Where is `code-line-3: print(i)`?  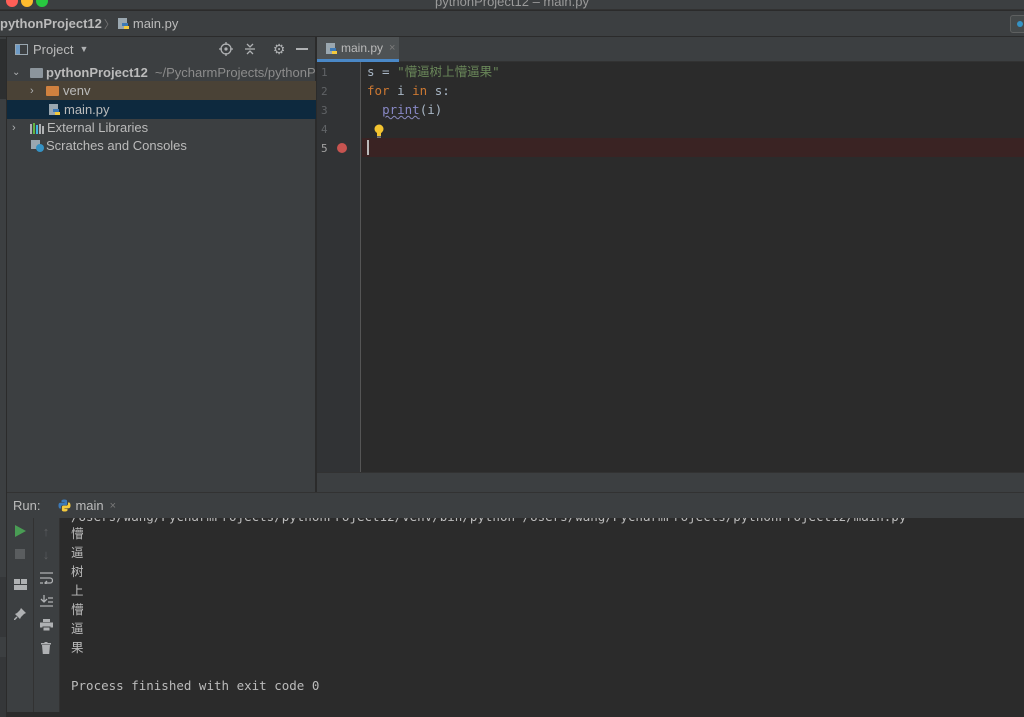 code-line-3: print(i) is located at coordinates (412, 109).